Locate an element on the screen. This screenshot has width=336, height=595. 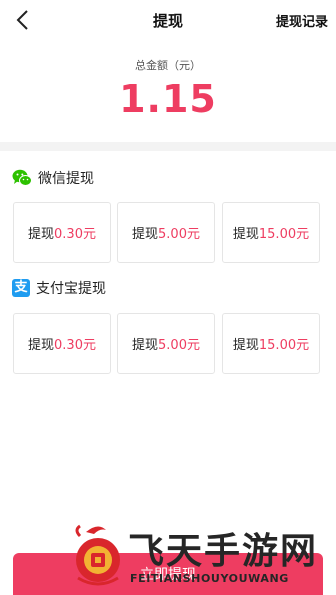
section-divider is located at coordinates (168, 146).